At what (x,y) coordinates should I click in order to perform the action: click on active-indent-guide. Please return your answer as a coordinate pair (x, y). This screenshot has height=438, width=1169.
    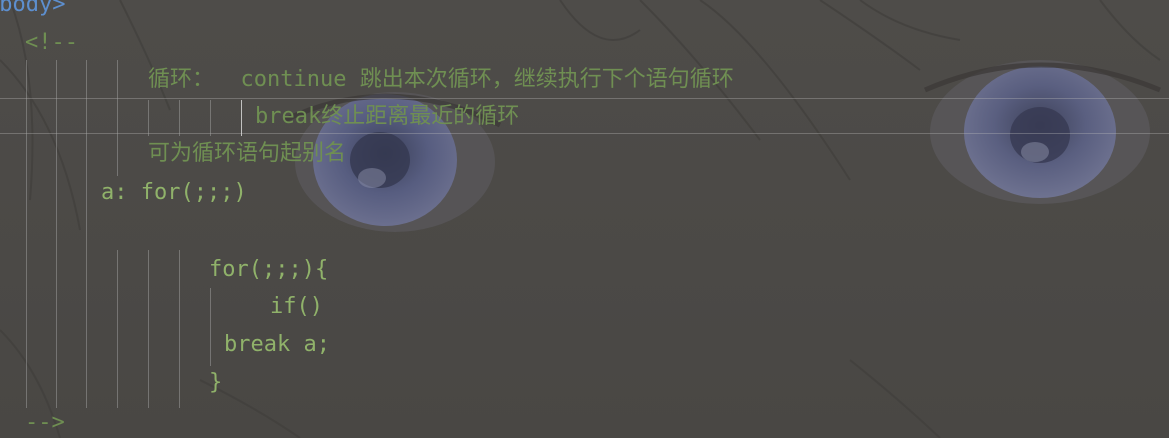
    Looking at the image, I should click on (241, 118).